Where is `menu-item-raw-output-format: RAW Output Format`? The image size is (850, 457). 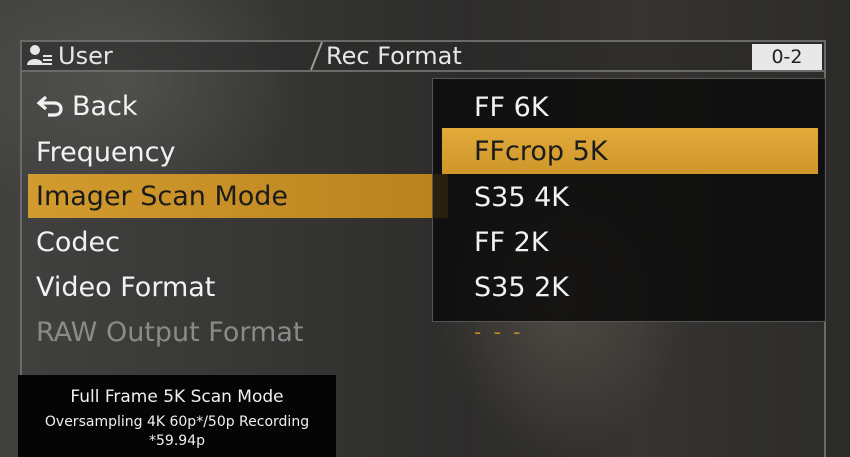 menu-item-raw-output-format: RAW Output Format is located at coordinates (238, 332).